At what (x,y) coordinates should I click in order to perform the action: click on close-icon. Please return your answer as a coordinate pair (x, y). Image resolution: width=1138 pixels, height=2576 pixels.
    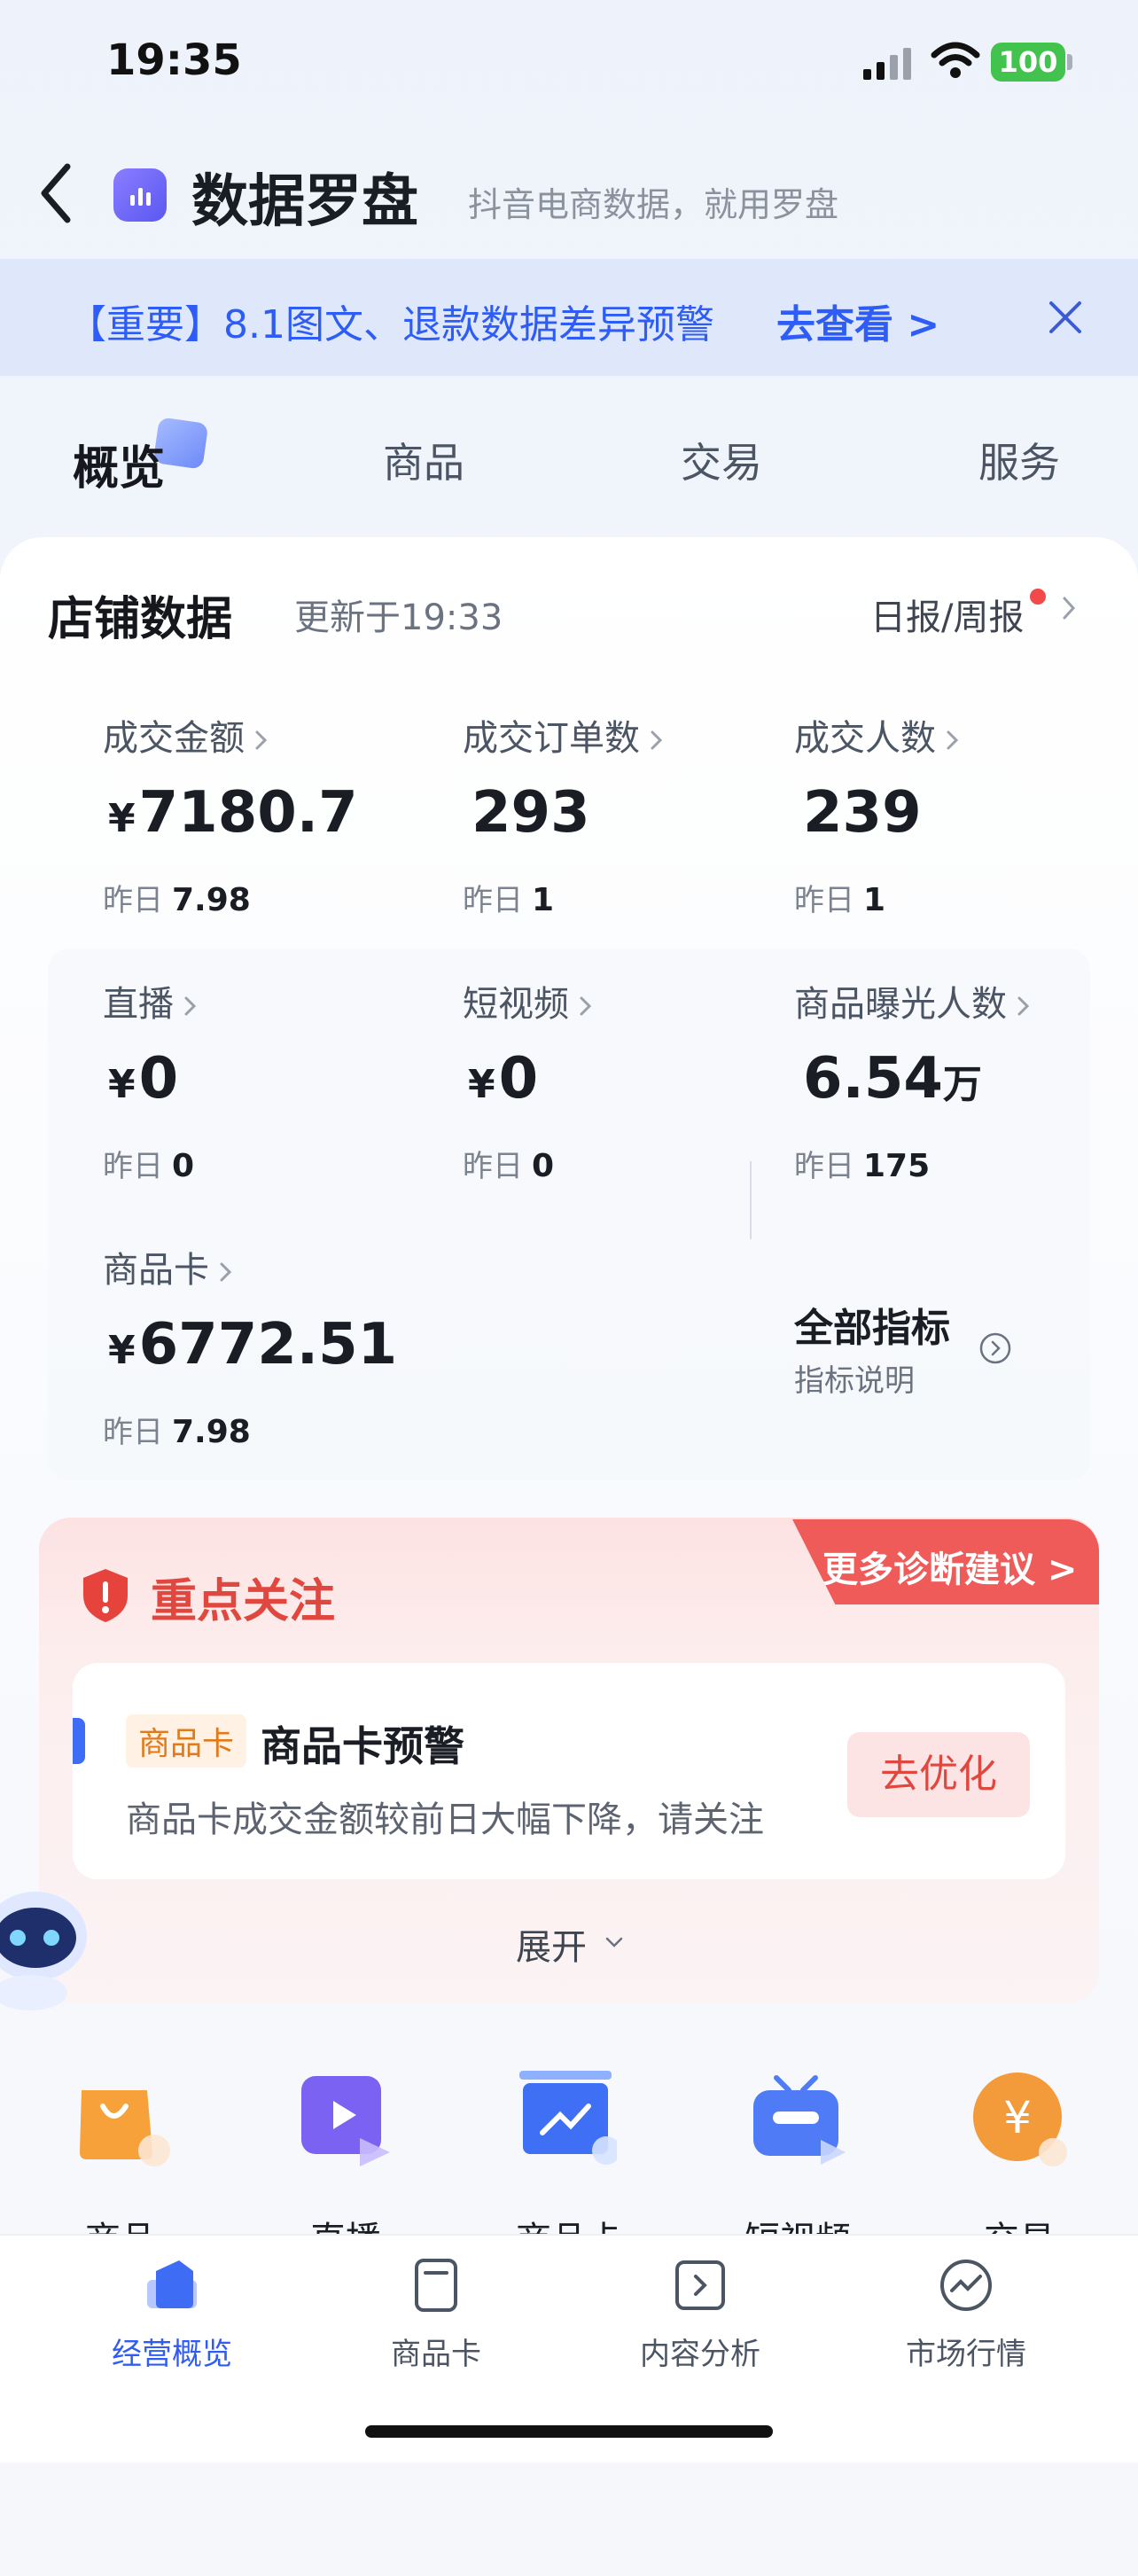
    Looking at the image, I should click on (1066, 317).